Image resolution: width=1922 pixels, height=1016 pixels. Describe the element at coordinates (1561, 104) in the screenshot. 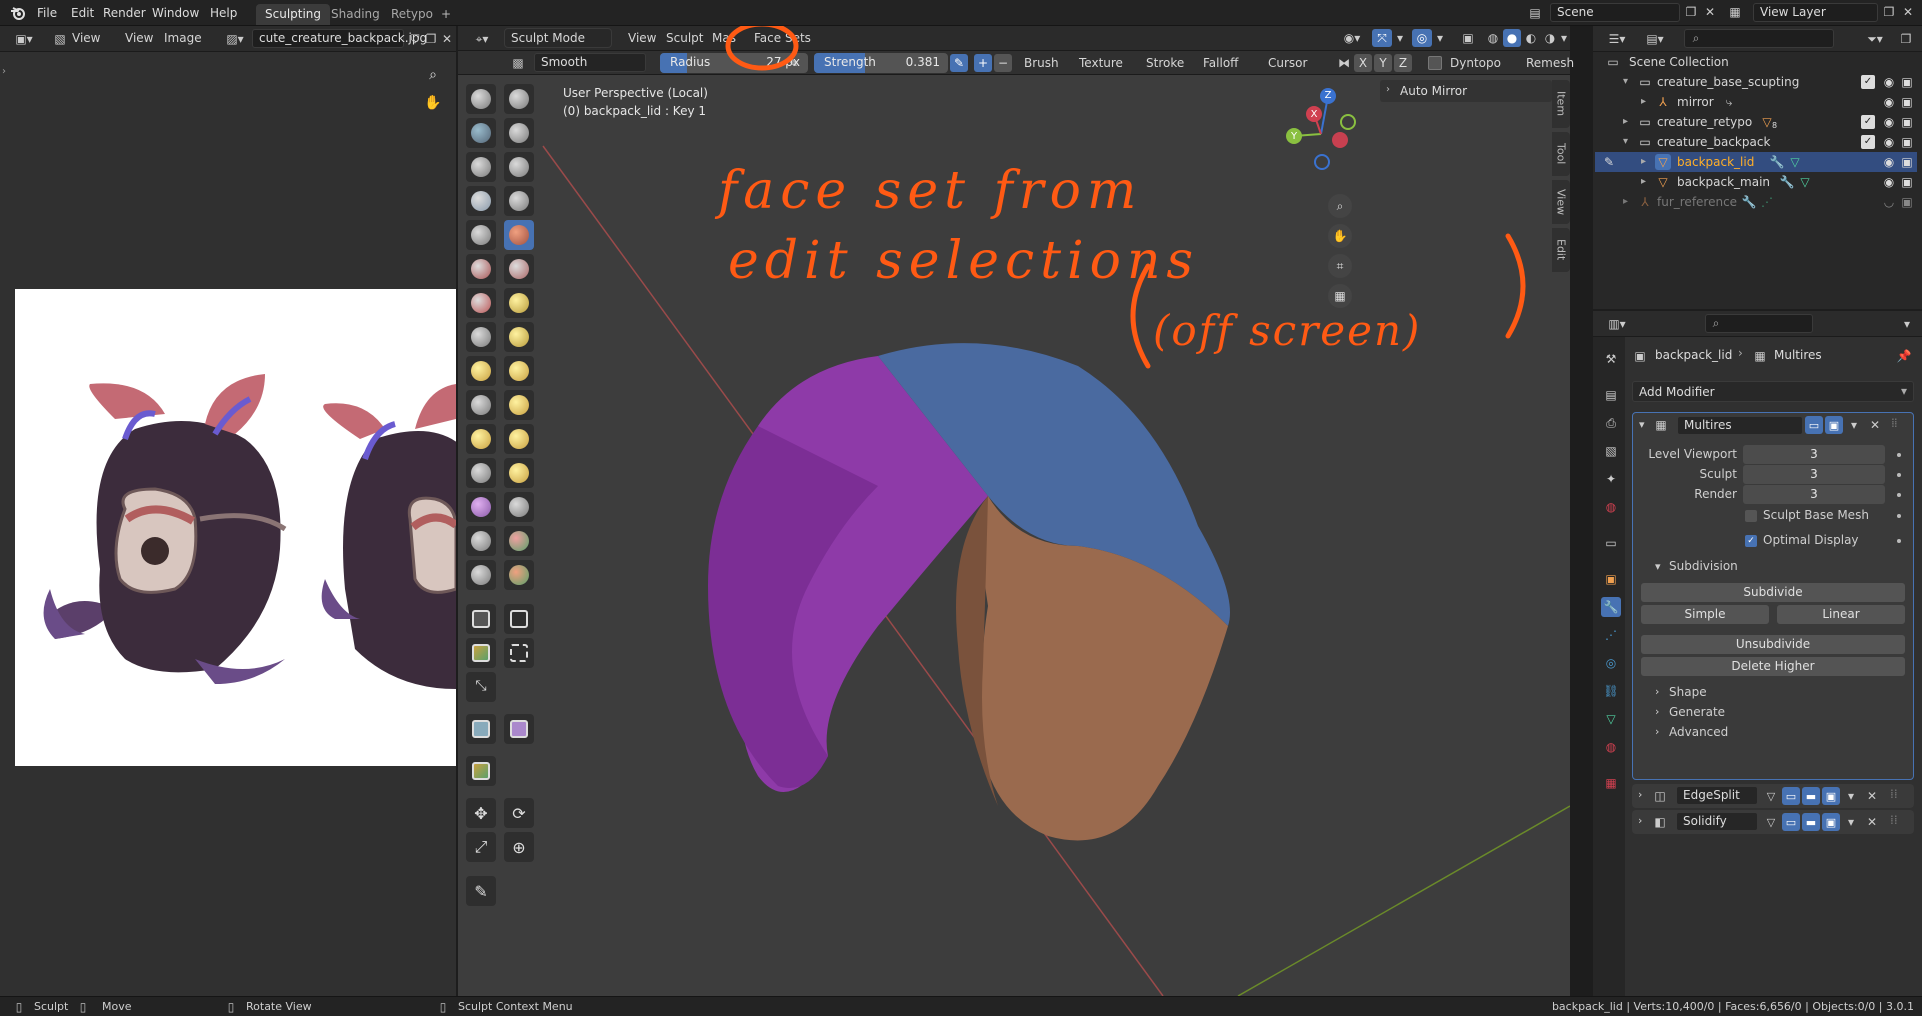

I see `side-tab-item: Item` at that location.